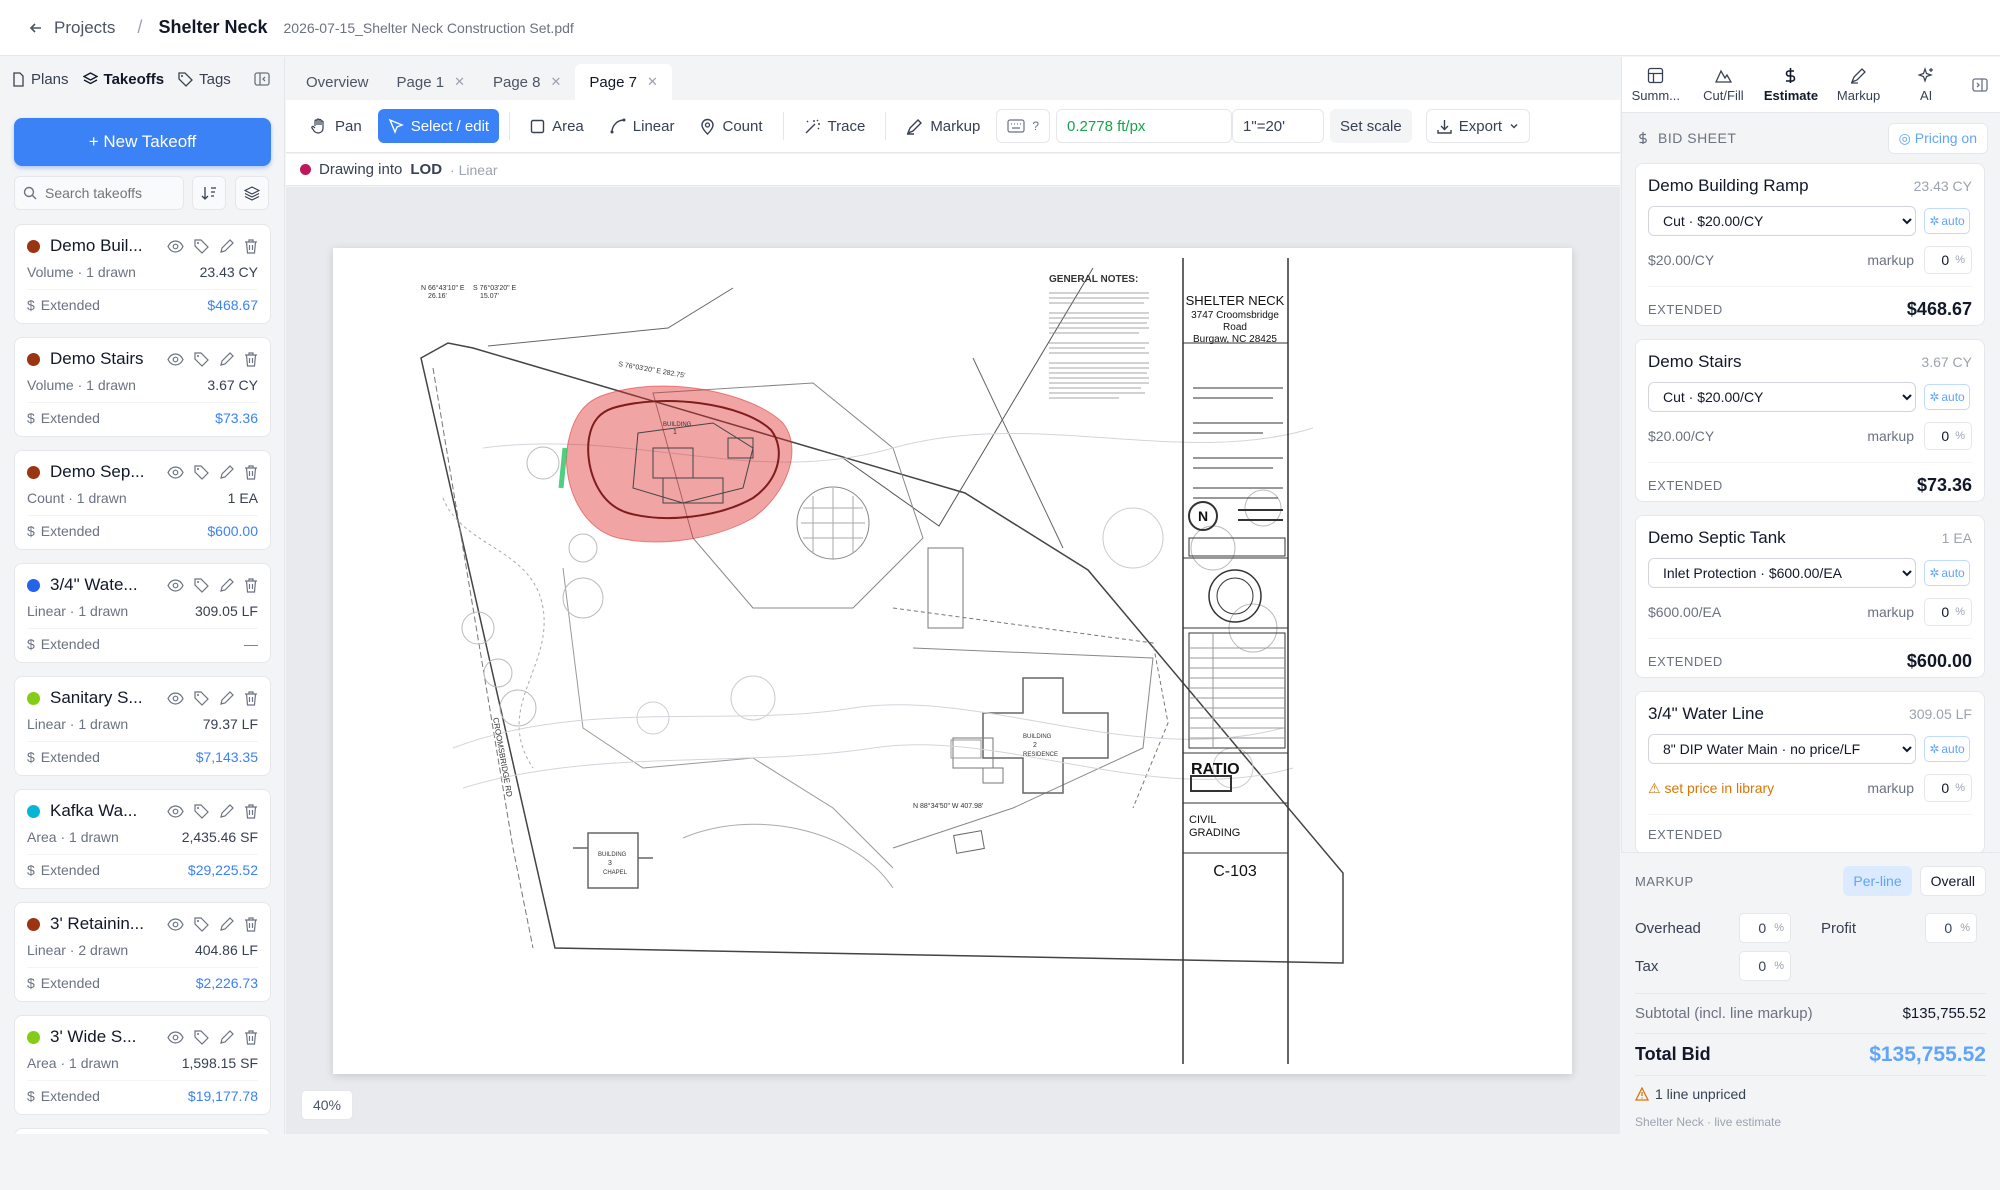 This screenshot has width=2000, height=1190. What do you see at coordinates (1711, 788) in the screenshot?
I see `set-price-link: ⚠ set price in library` at bounding box center [1711, 788].